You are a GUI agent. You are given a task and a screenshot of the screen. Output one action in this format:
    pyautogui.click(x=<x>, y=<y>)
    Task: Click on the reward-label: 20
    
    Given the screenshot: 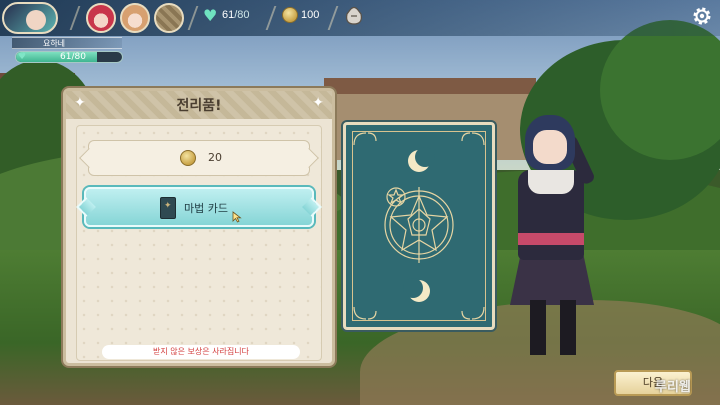 What is the action you would take?
    pyautogui.click(x=215, y=157)
    